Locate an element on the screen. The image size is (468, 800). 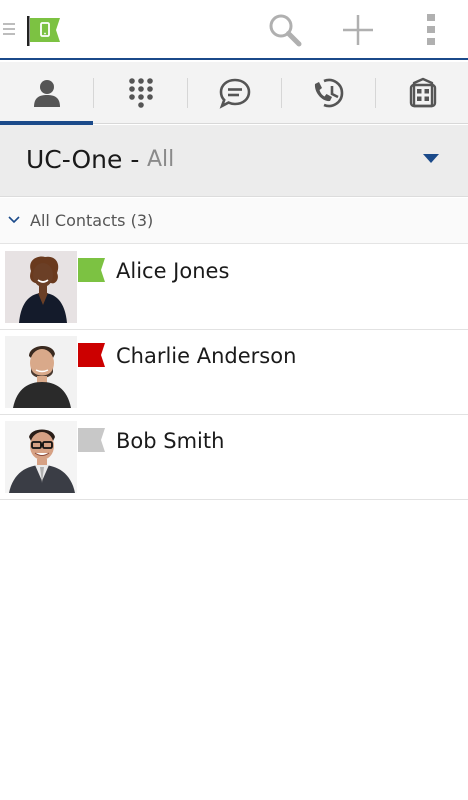
contact-row: Alice Jones is located at coordinates (234, 287).